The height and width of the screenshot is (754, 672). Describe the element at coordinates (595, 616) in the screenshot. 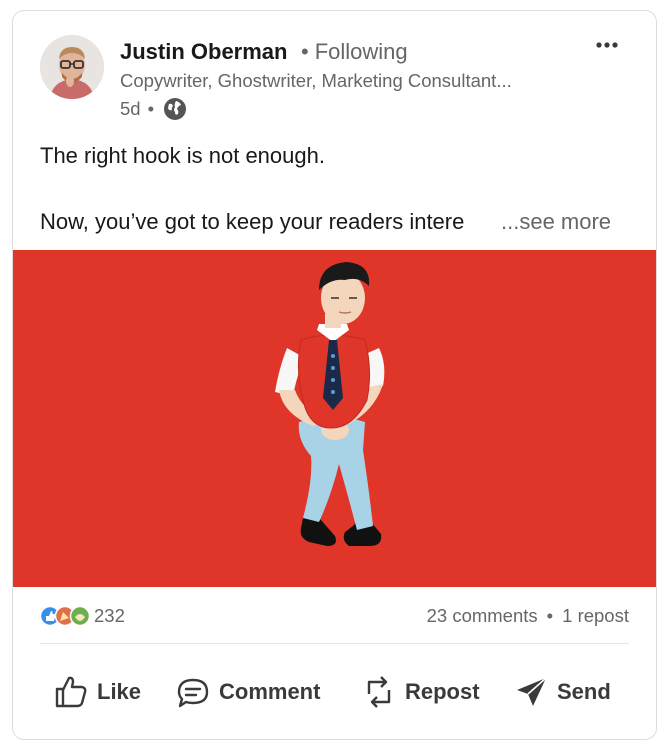

I see `reposts-count-link: 1 repost` at that location.